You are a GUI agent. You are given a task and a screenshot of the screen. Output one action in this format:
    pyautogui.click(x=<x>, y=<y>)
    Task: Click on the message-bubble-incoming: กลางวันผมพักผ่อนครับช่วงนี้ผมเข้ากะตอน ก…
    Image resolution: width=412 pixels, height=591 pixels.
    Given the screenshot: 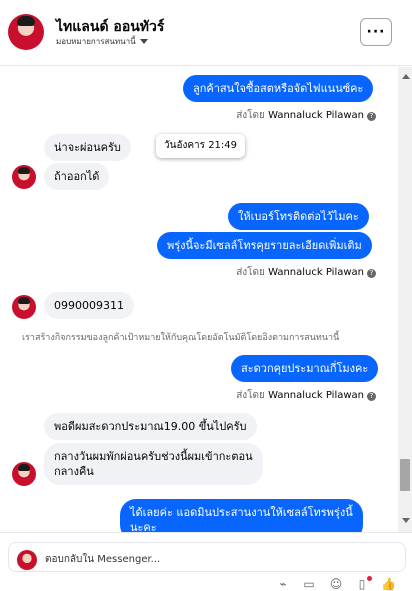 What is the action you would take?
    pyautogui.click(x=153, y=464)
    